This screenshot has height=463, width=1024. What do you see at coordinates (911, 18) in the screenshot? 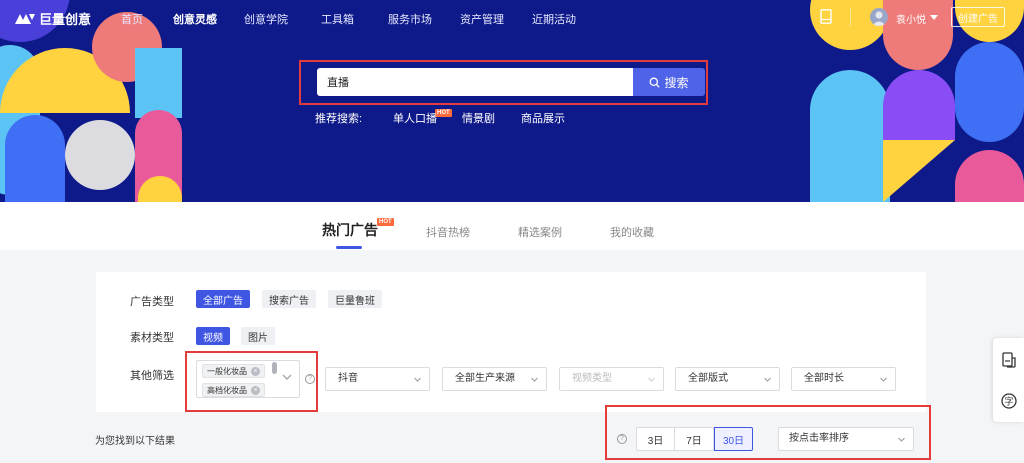
I see `user-name: 袁小悦` at bounding box center [911, 18].